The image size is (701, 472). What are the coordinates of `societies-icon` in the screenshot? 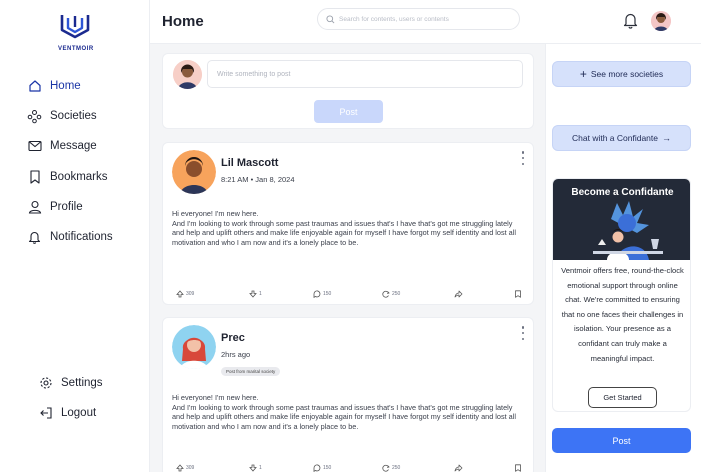 It's located at (34, 116).